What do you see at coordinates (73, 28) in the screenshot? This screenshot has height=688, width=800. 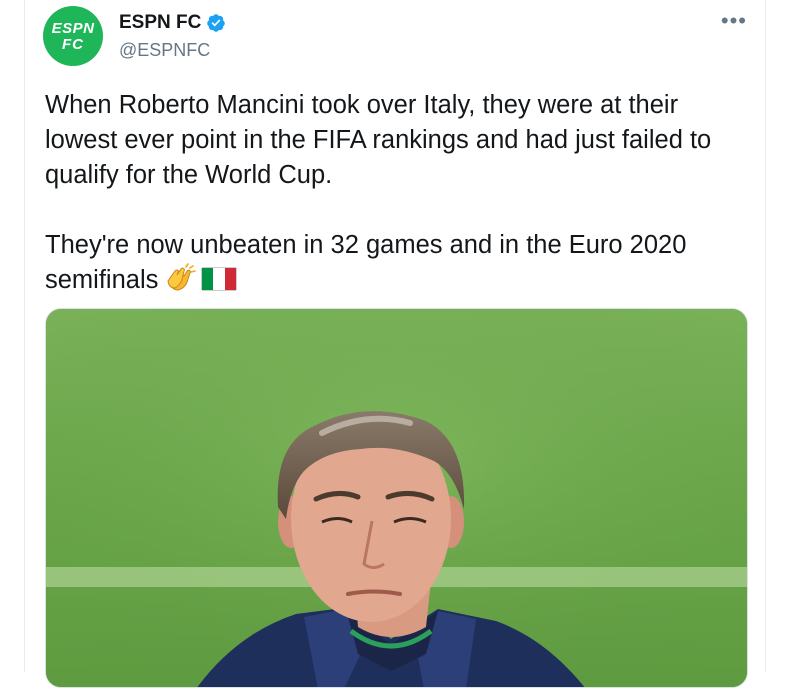 I see `avatar-logo-text: ESPN` at bounding box center [73, 28].